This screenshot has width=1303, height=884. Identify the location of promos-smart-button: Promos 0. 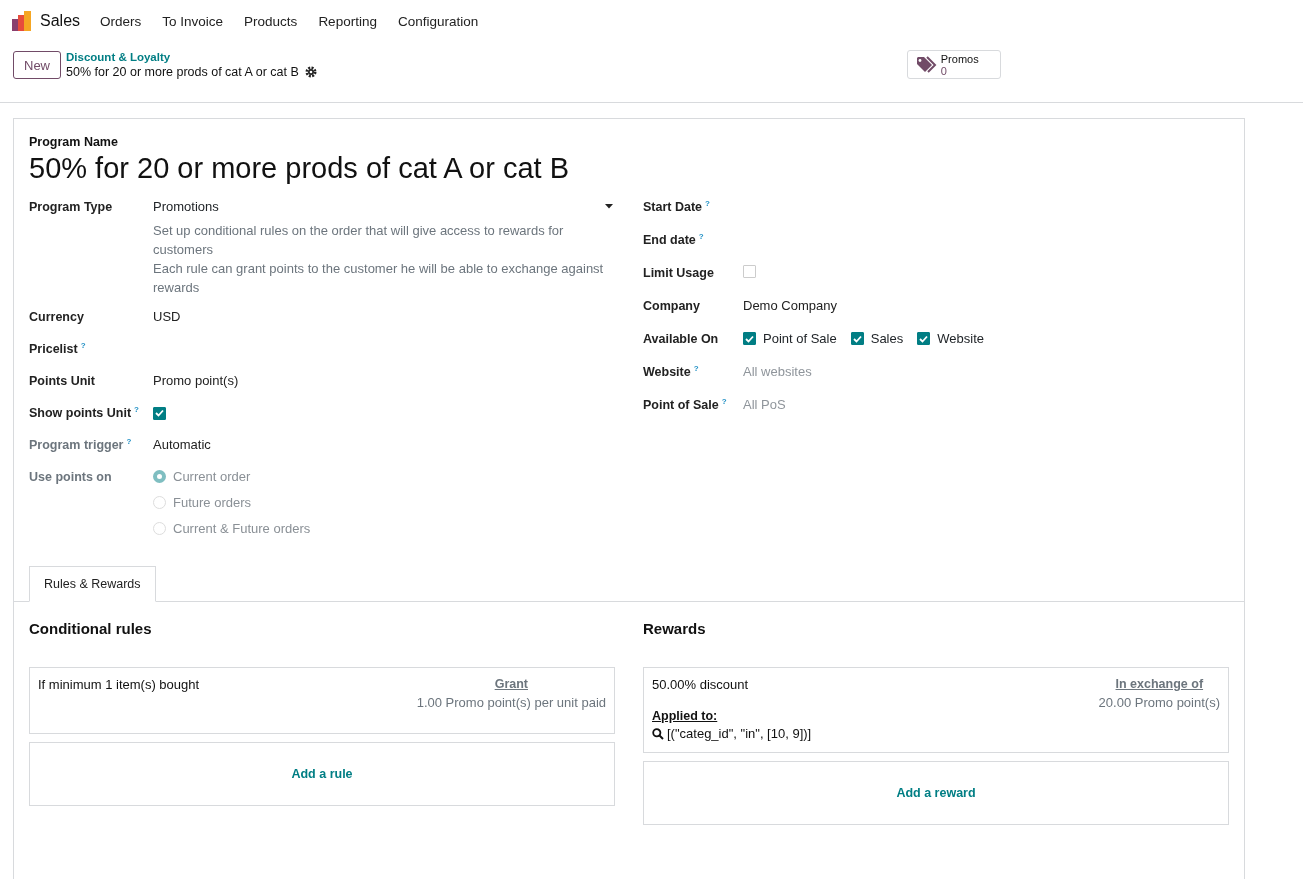
(953, 64).